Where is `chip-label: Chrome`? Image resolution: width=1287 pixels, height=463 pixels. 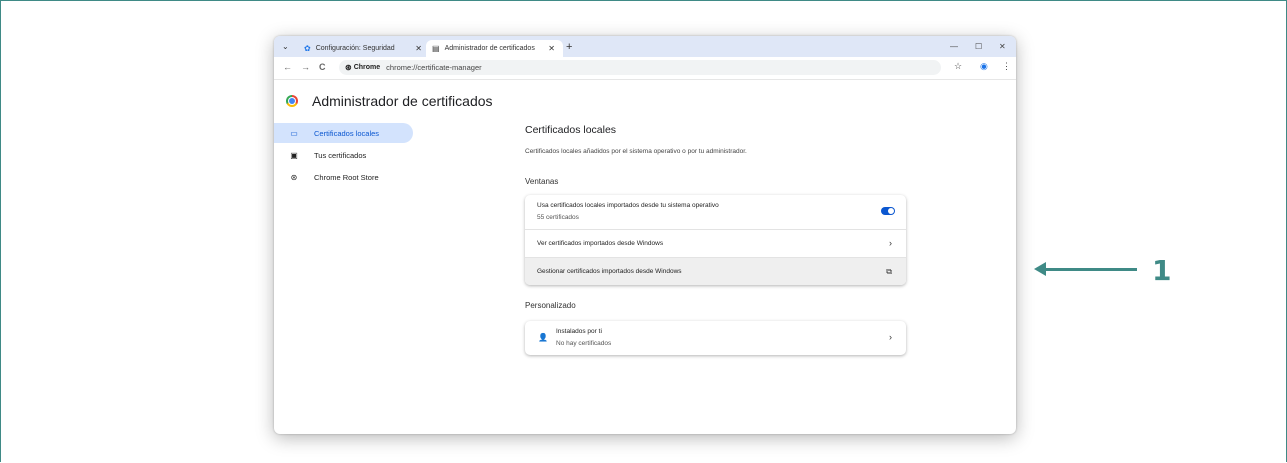 chip-label: Chrome is located at coordinates (367, 67).